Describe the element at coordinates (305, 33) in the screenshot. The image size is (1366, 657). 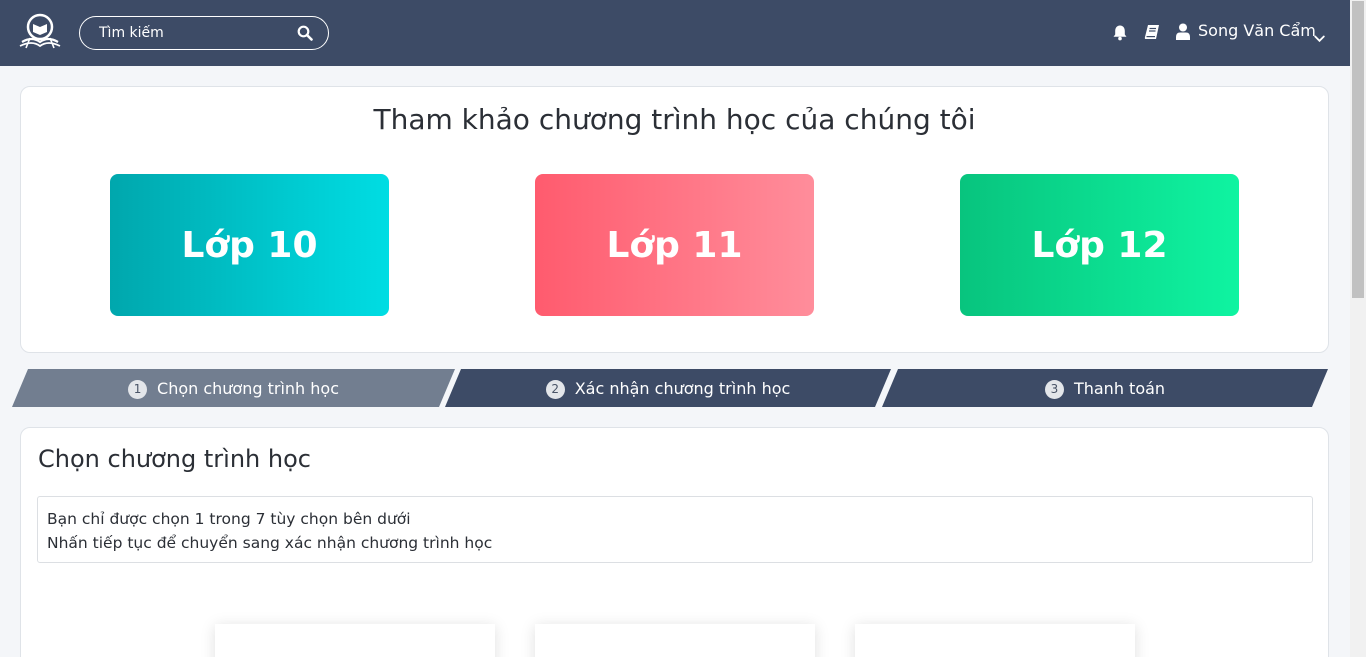
I see `search-icon` at that location.